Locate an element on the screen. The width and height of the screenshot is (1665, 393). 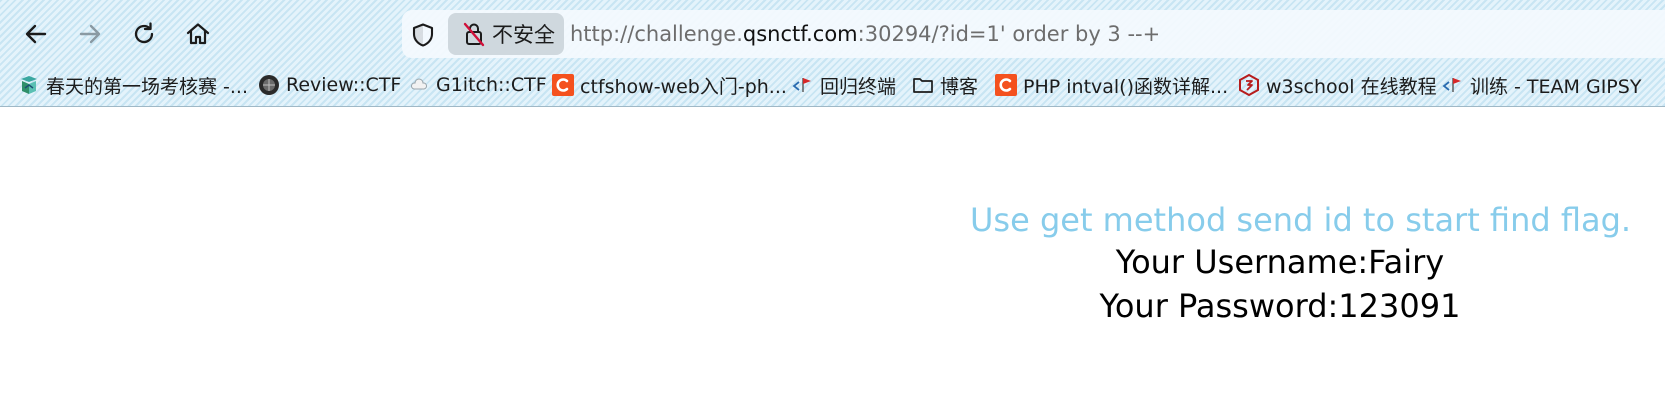
shield-icon is located at coordinates (423, 35).